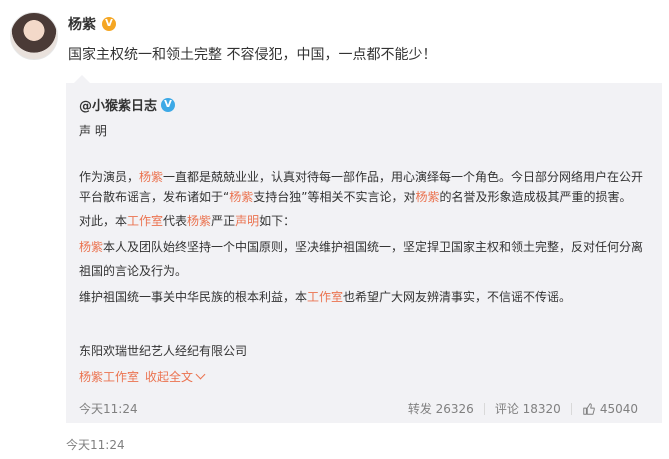  Describe the element at coordinates (403, 177) in the screenshot. I see `text-segment: 一直都是兢兢业业，认真对待每一部作品，用心演绎每一个角色。今日部分网络用户在公开` at that location.